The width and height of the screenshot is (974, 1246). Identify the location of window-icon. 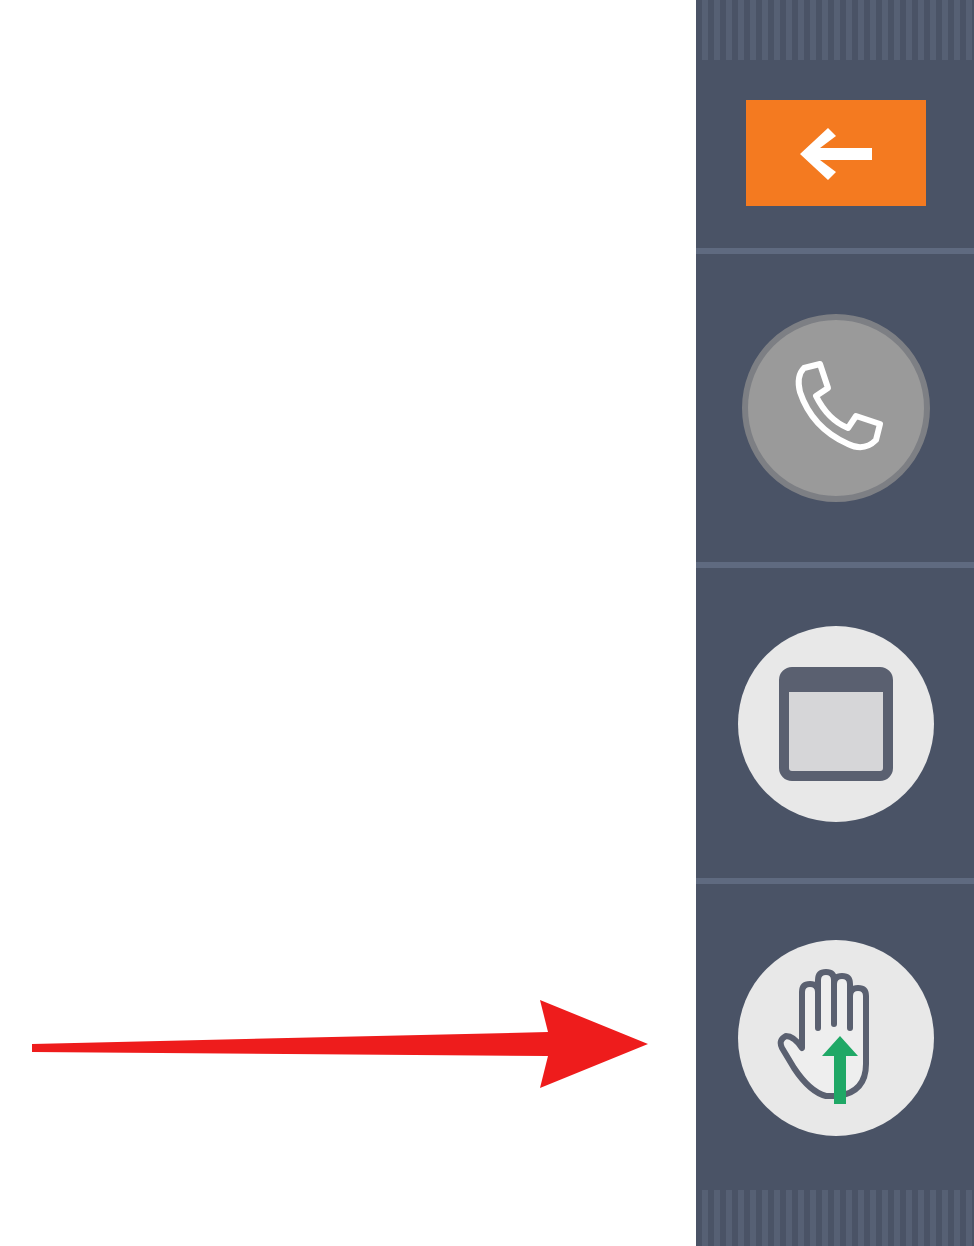
(835, 723).